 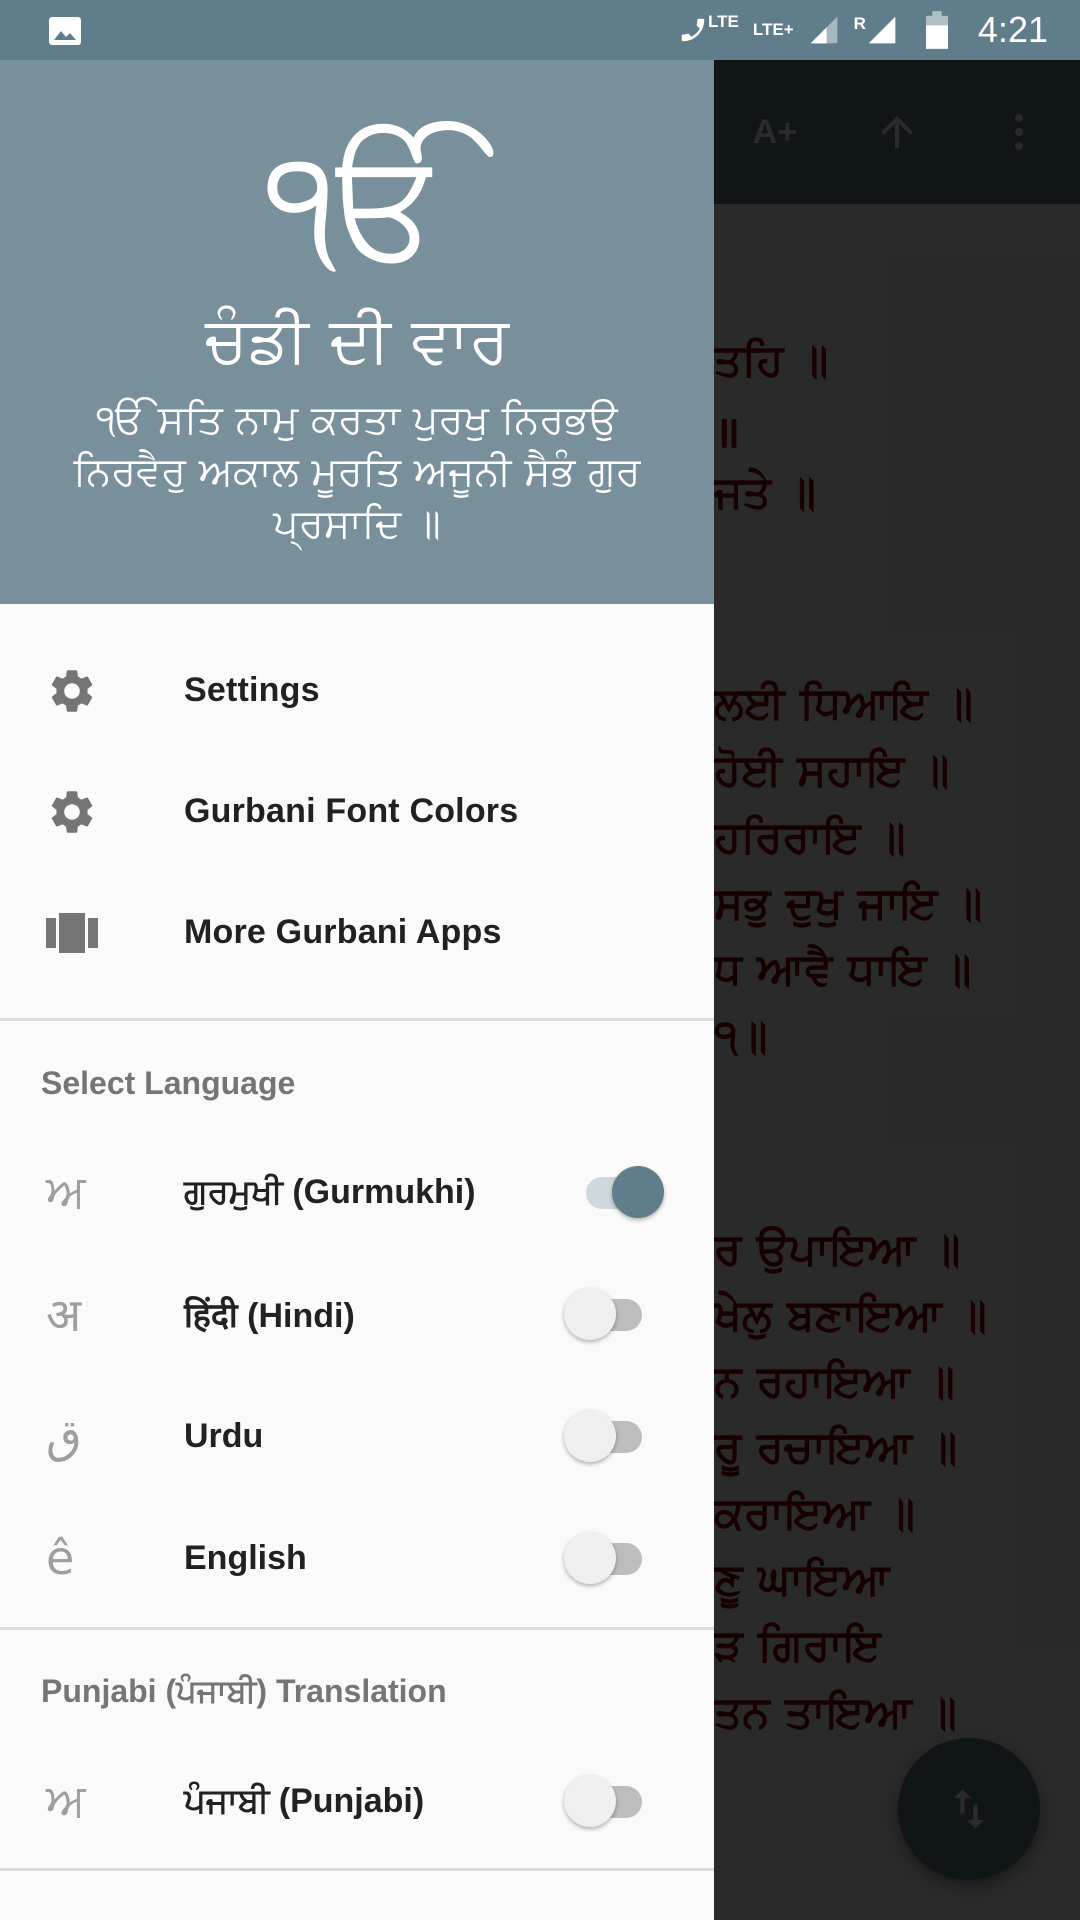 What do you see at coordinates (357, 1869) in the screenshot?
I see `divider` at bounding box center [357, 1869].